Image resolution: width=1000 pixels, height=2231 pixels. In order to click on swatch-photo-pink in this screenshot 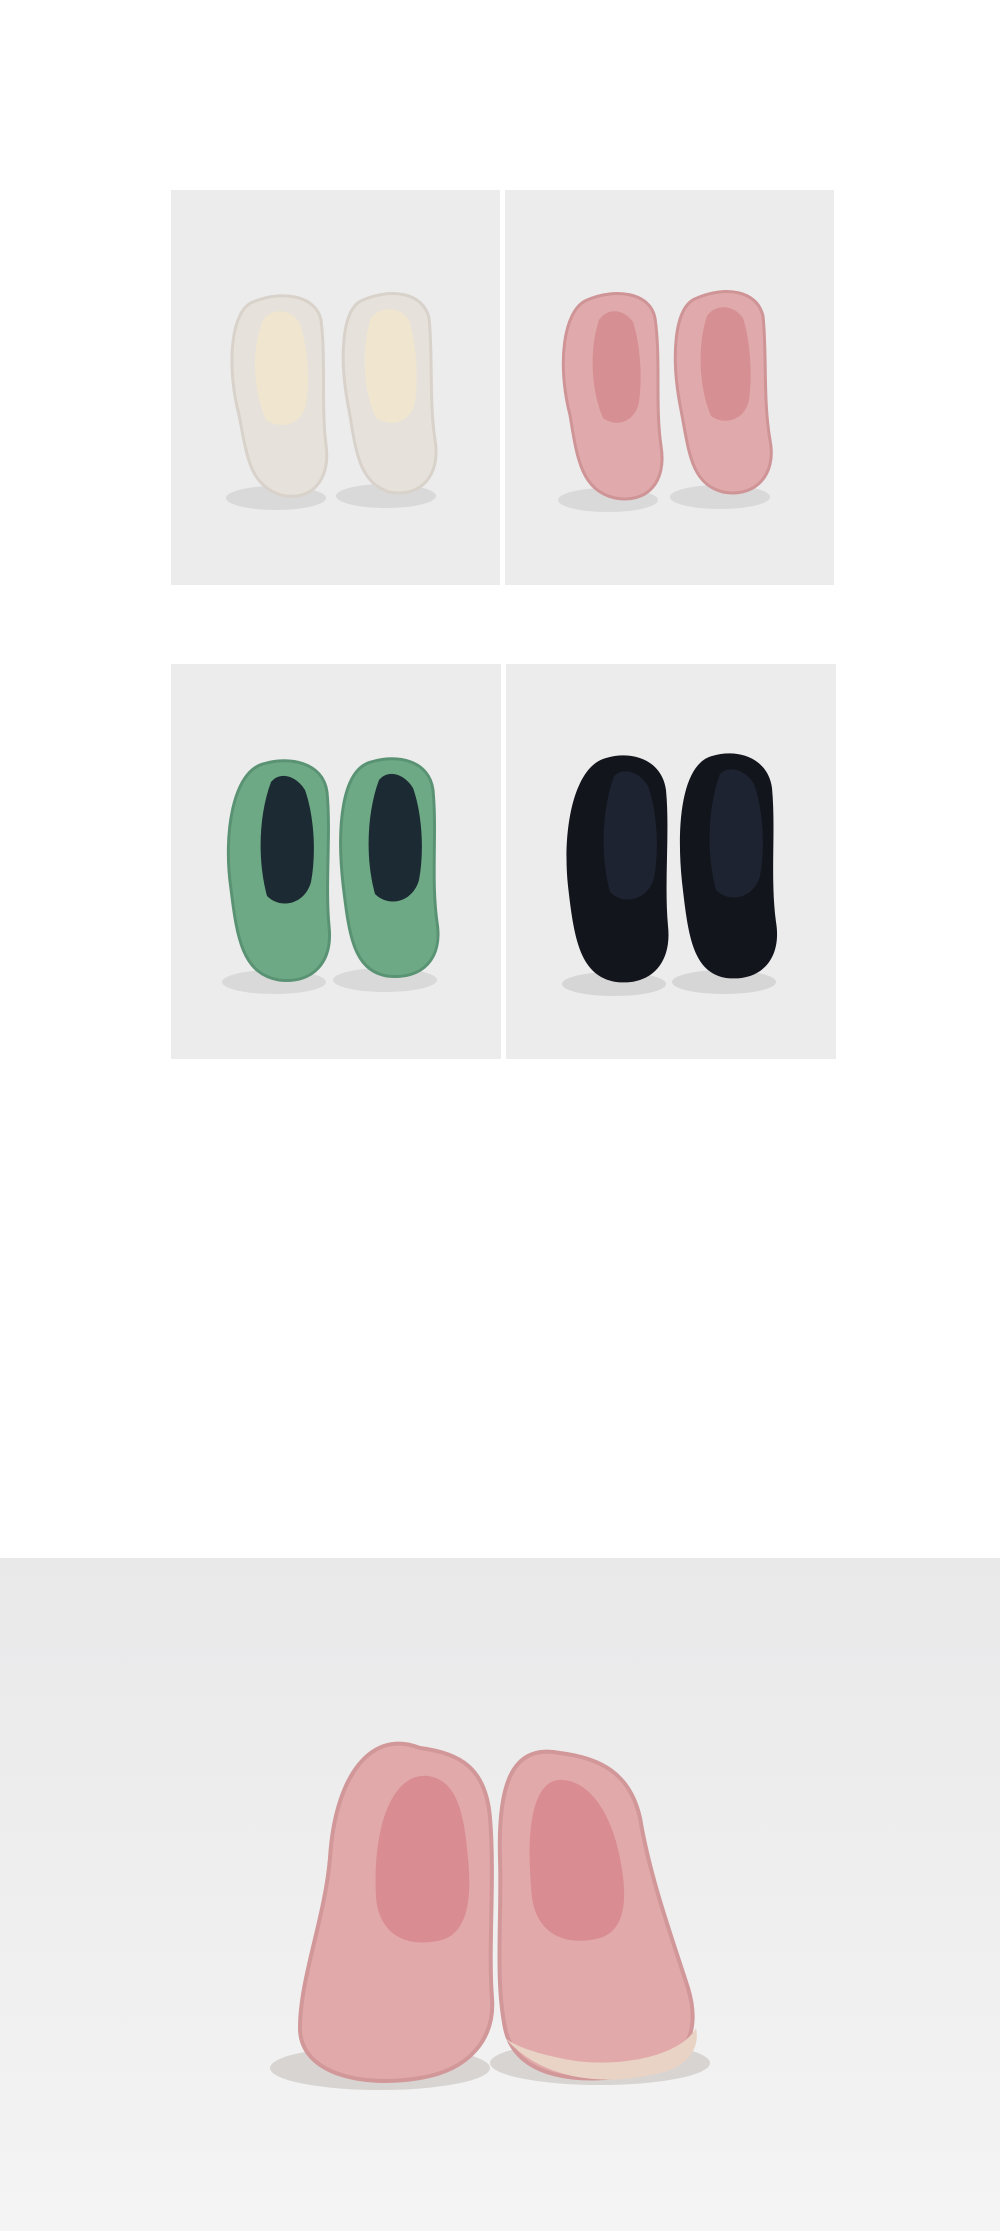, I will do `click(669, 387)`.